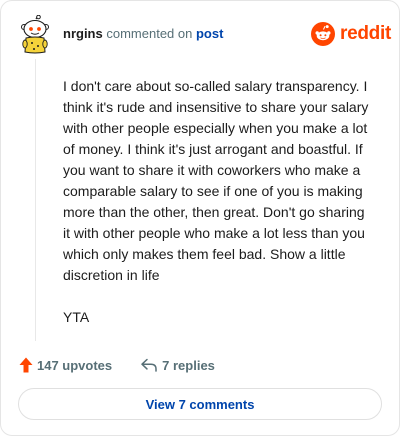 The height and width of the screenshot is (436, 400). I want to click on upvote-count: 147 upvotes, so click(75, 365).